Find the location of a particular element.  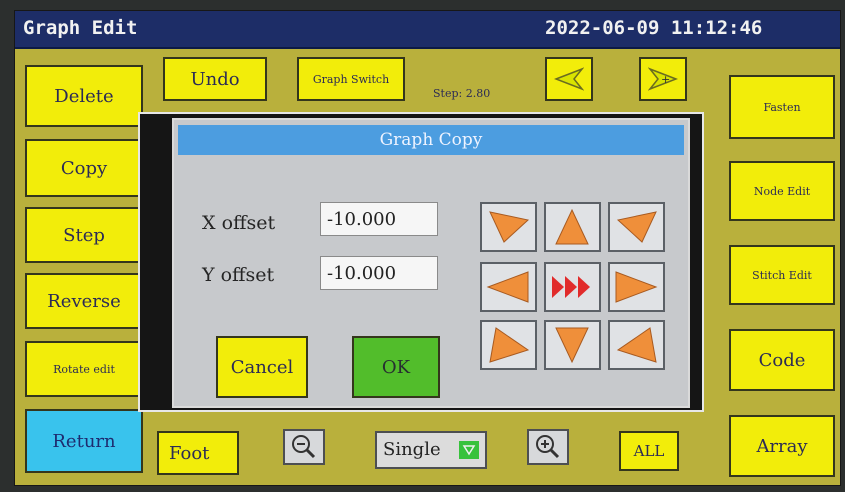

step-button: Step is located at coordinates (84, 235).